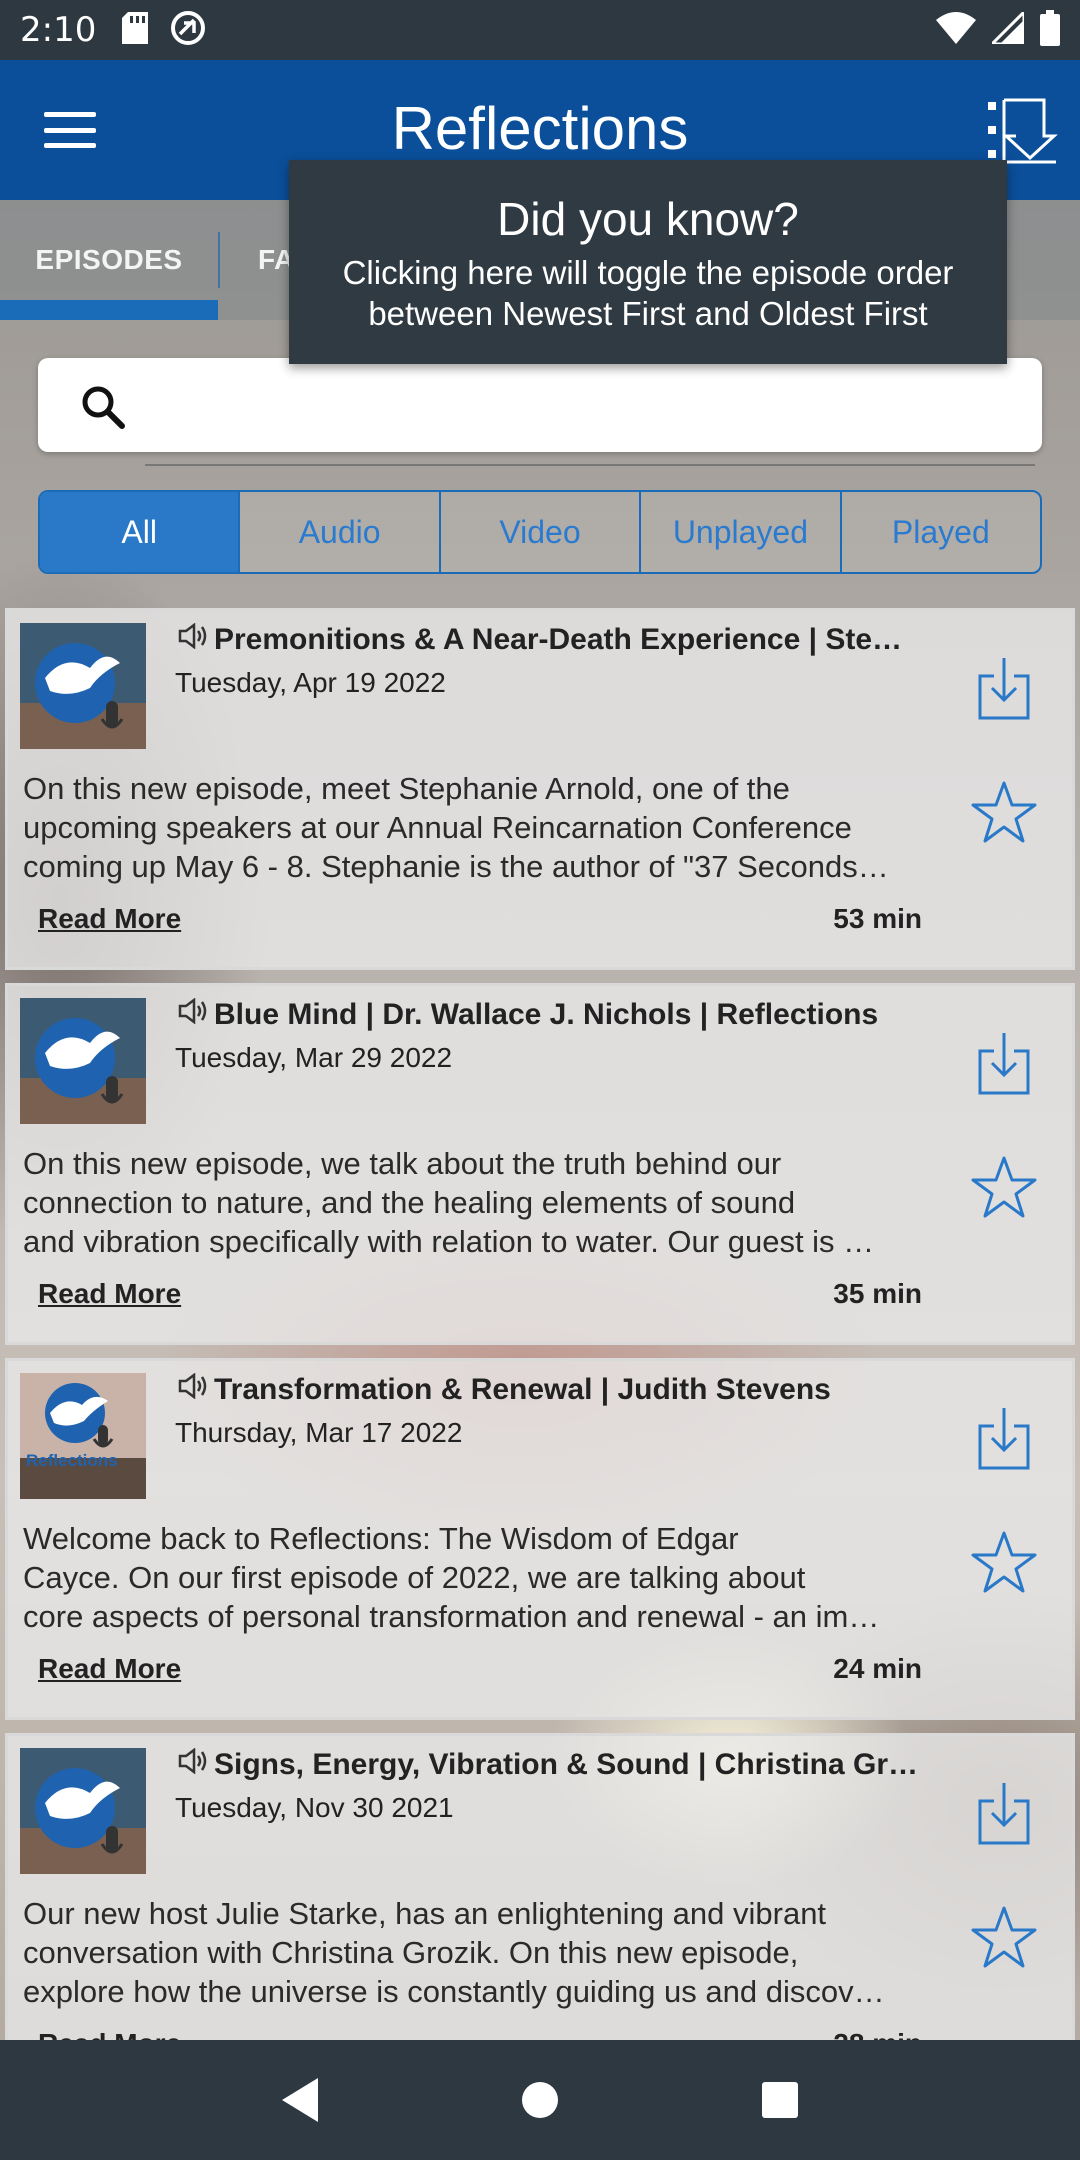 This screenshot has height=2160, width=1080. Describe the element at coordinates (590, 465) in the screenshot. I see `search-underline` at that location.